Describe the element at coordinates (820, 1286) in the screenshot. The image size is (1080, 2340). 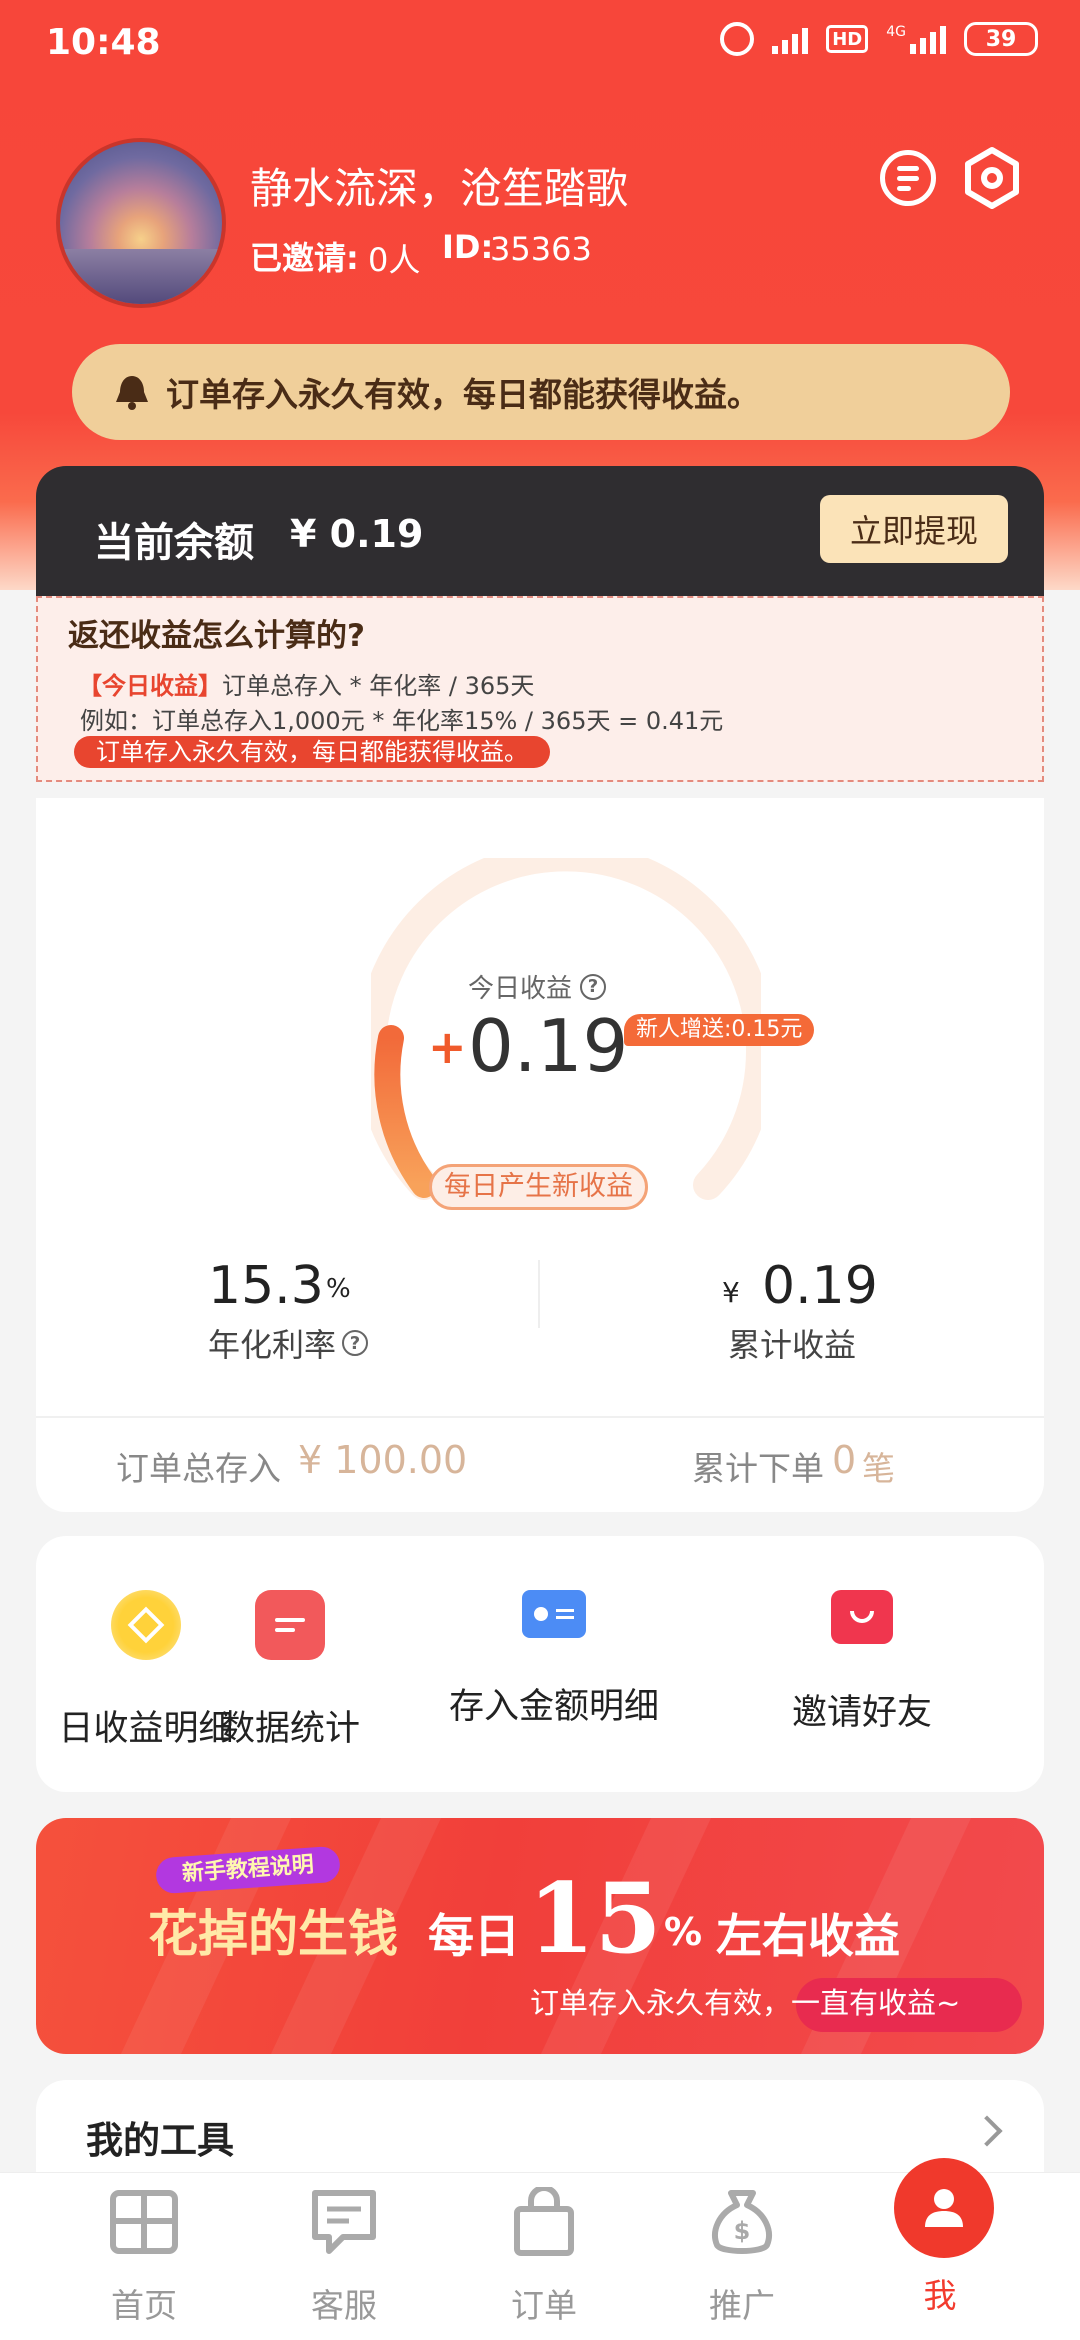
I see `total-earnings-value: 0.19` at that location.